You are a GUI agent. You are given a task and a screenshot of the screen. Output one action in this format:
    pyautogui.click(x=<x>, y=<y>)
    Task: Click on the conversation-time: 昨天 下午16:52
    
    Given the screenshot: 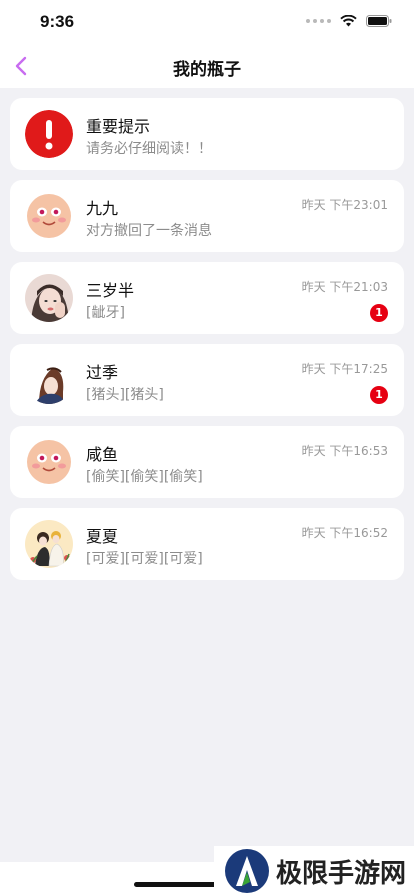 What is the action you would take?
    pyautogui.click(x=344, y=533)
    